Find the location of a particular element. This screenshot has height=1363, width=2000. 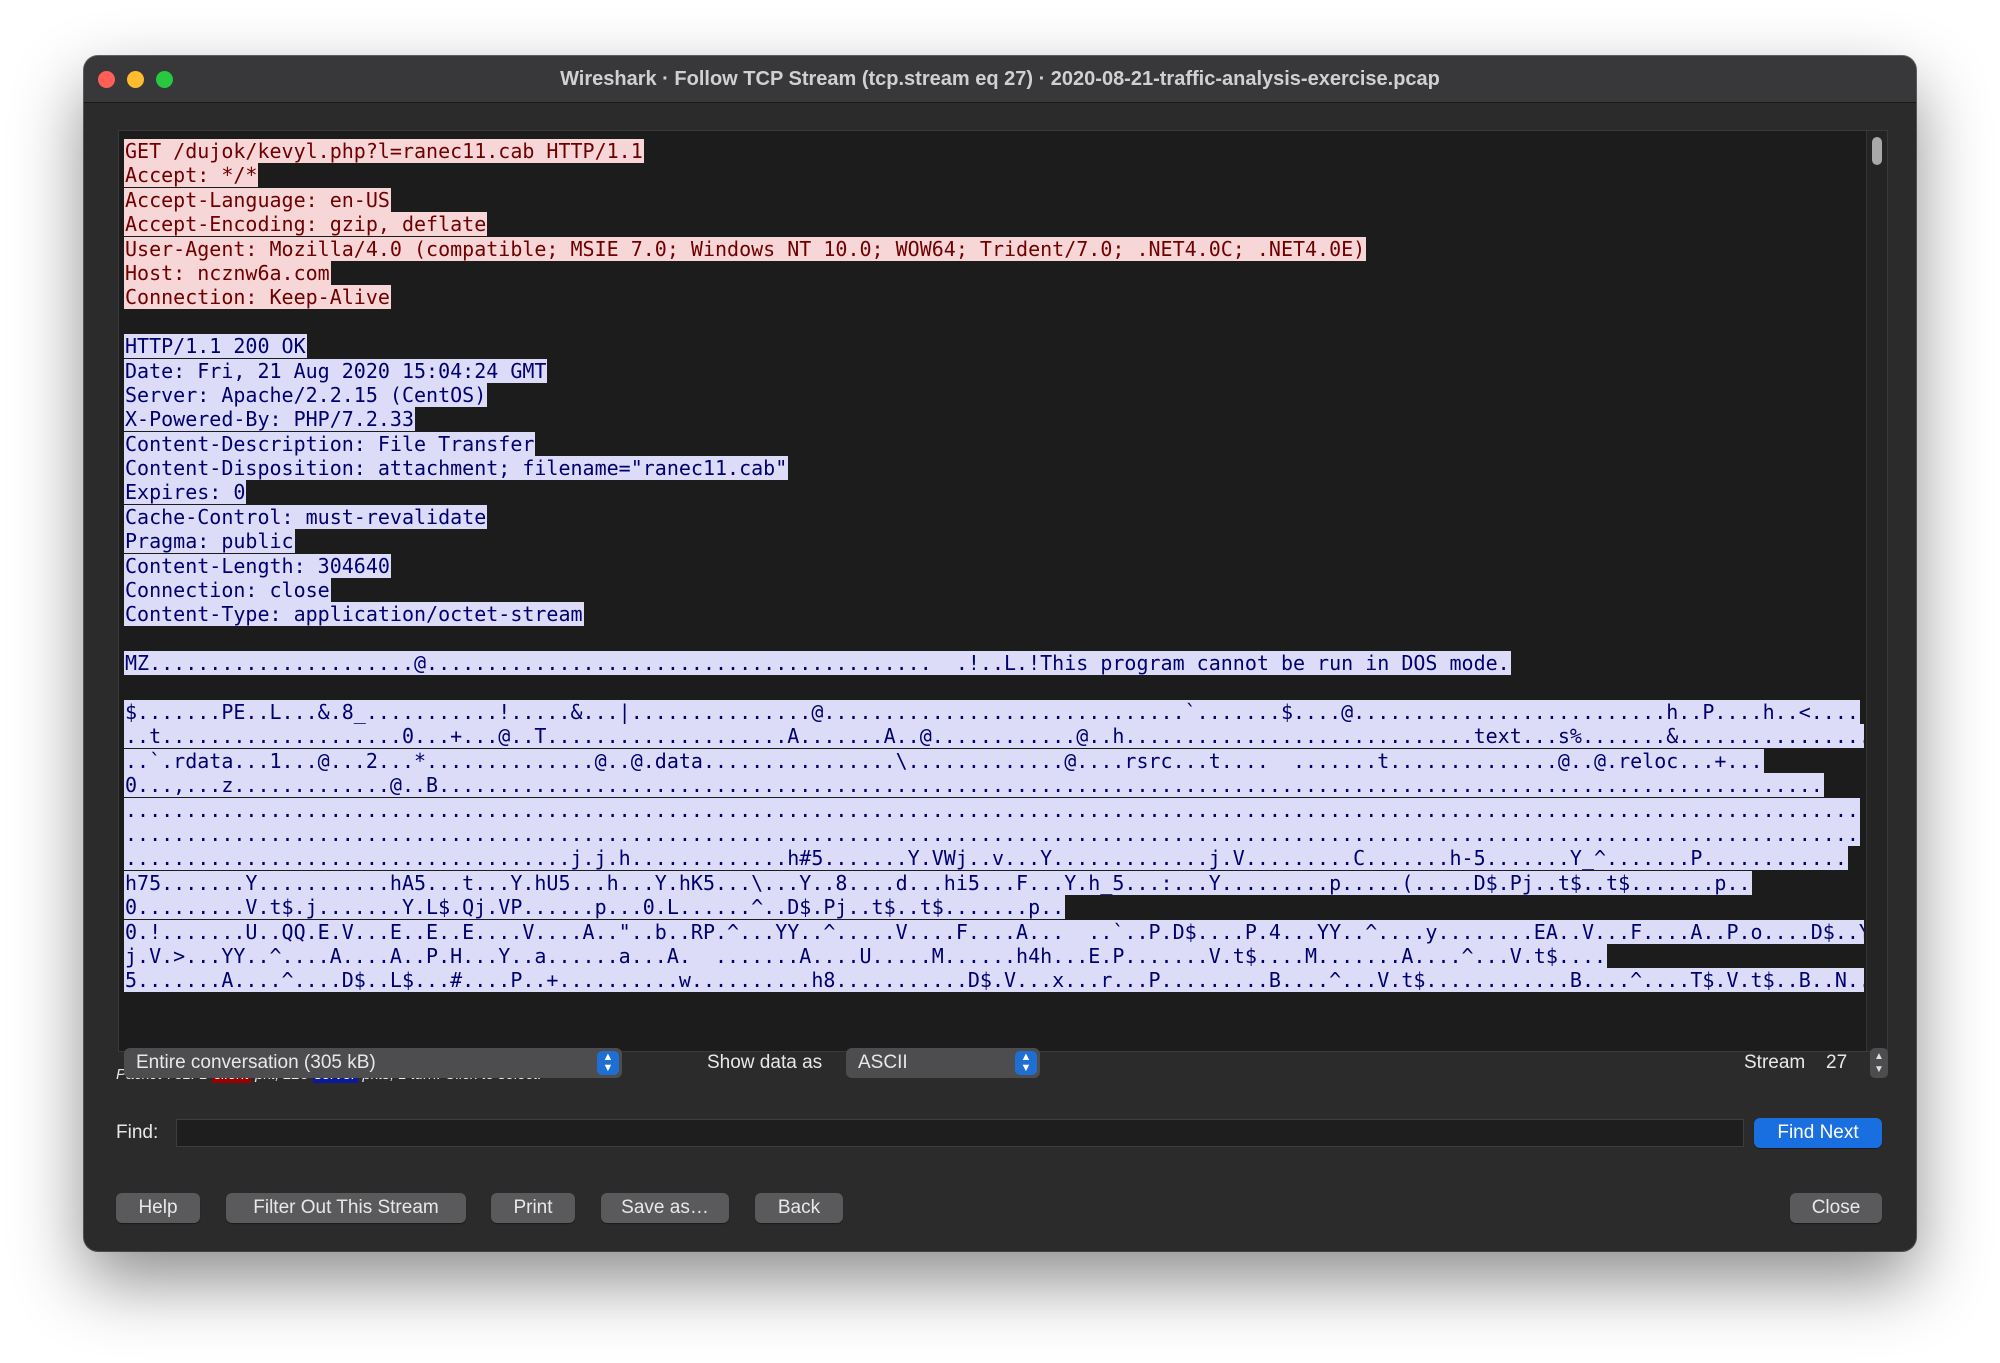

stream-line-server: Content-Description: File Transfer is located at coordinates (994, 443).